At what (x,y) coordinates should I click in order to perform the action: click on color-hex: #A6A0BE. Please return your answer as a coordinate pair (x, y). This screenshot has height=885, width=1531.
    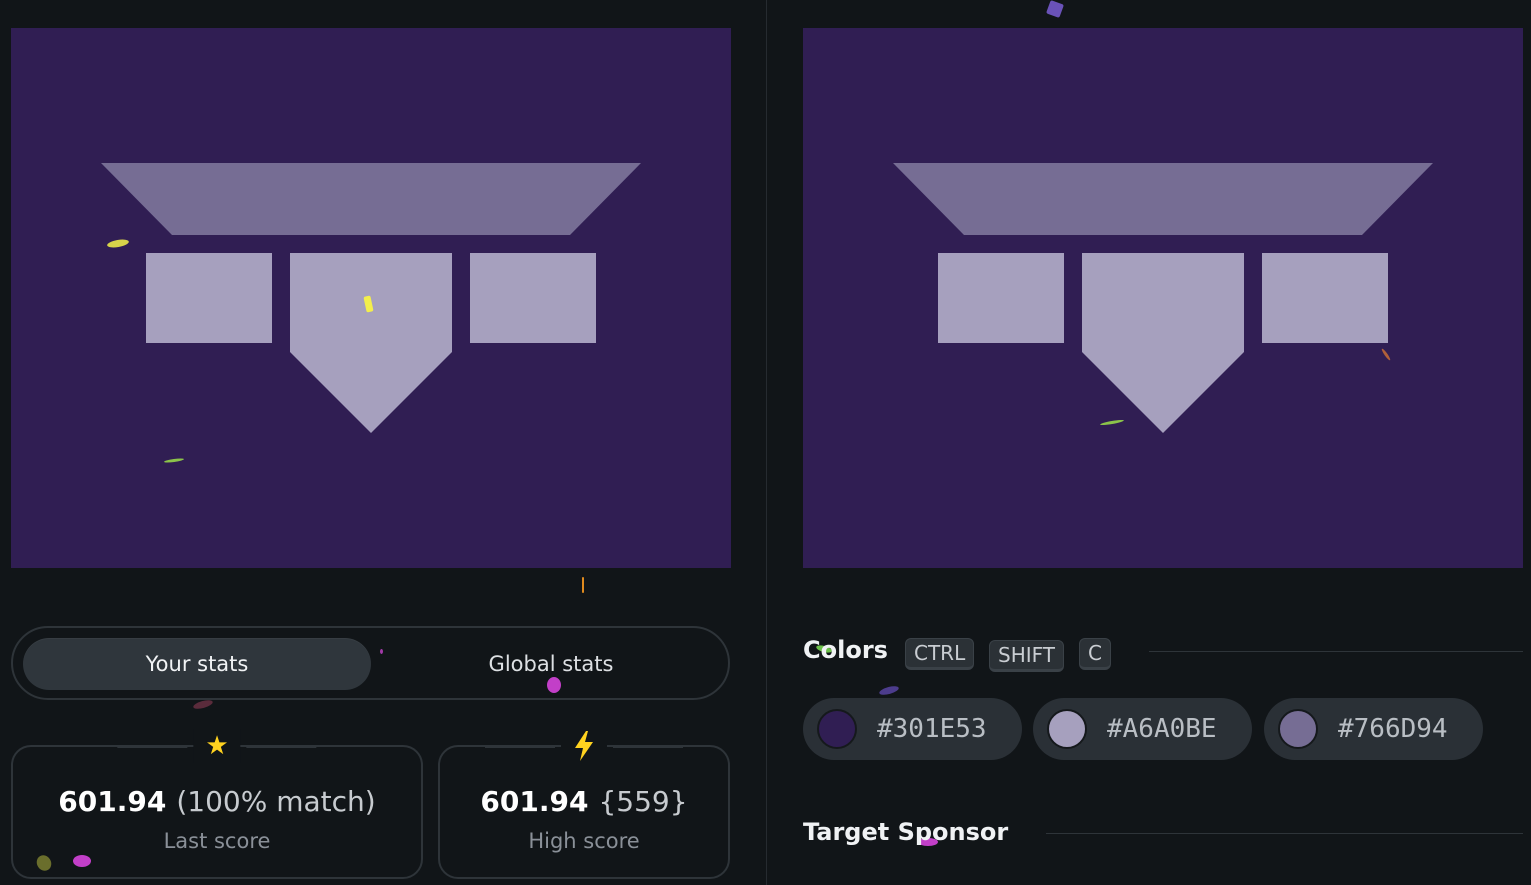
    Looking at the image, I should click on (1162, 729).